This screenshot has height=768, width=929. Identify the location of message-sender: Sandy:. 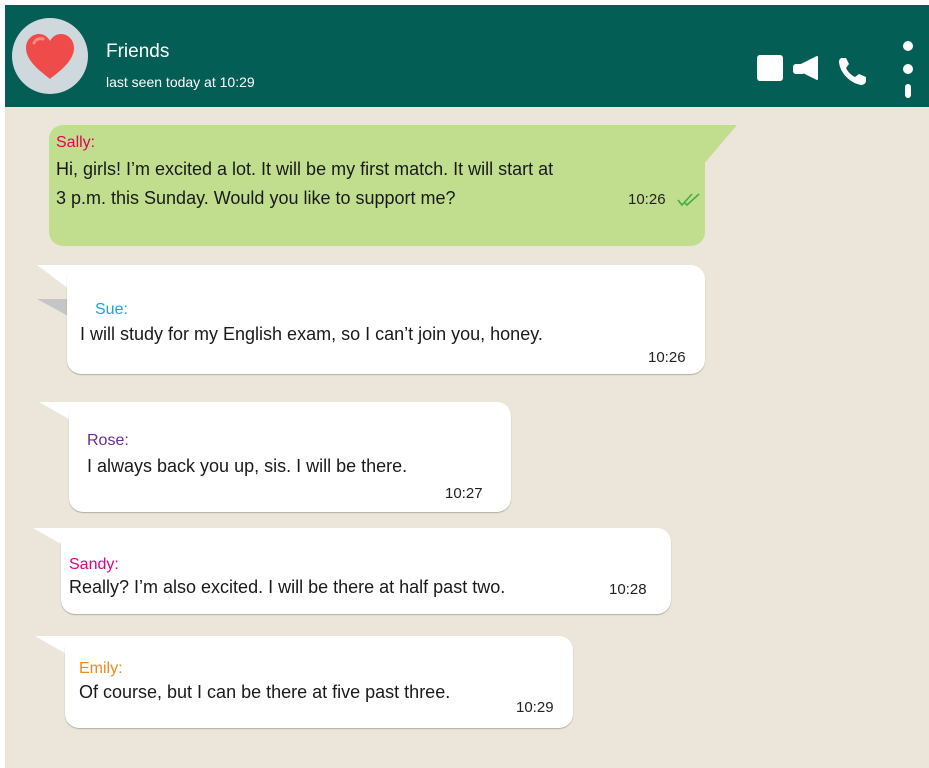
(94, 564).